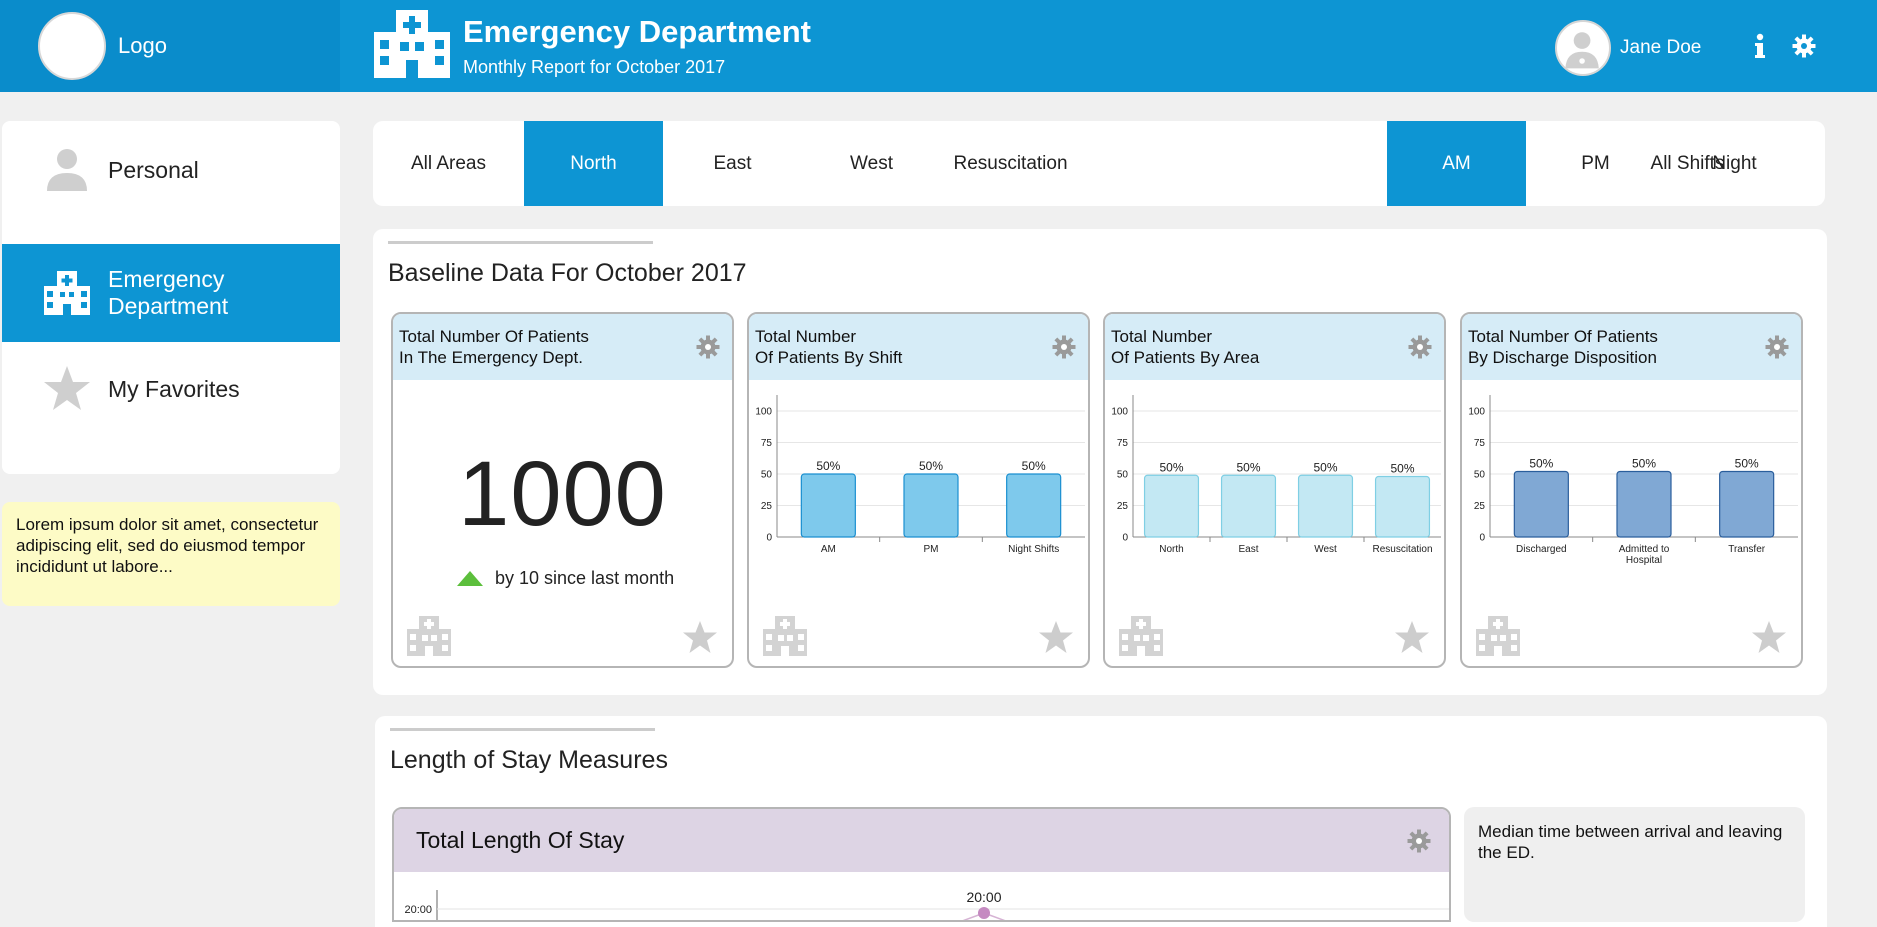  Describe the element at coordinates (593, 163) in the screenshot. I see `filter-area-north: North` at that location.